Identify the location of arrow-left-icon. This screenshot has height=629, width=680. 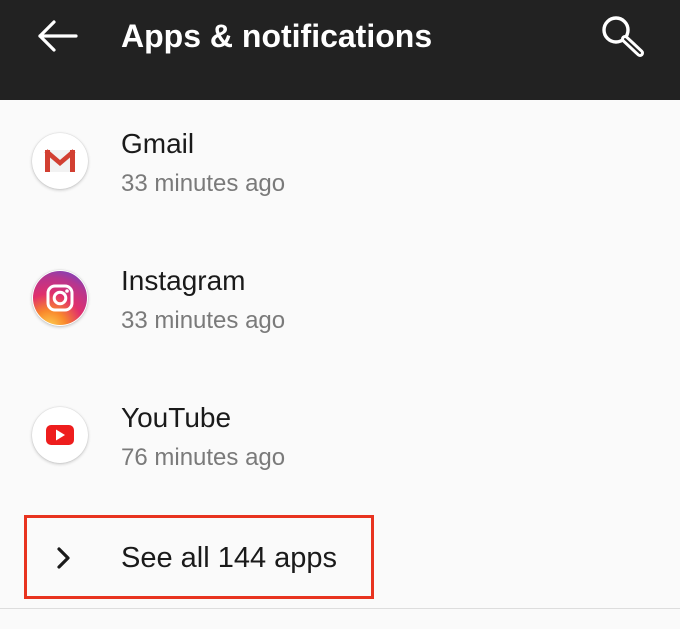
(58, 36).